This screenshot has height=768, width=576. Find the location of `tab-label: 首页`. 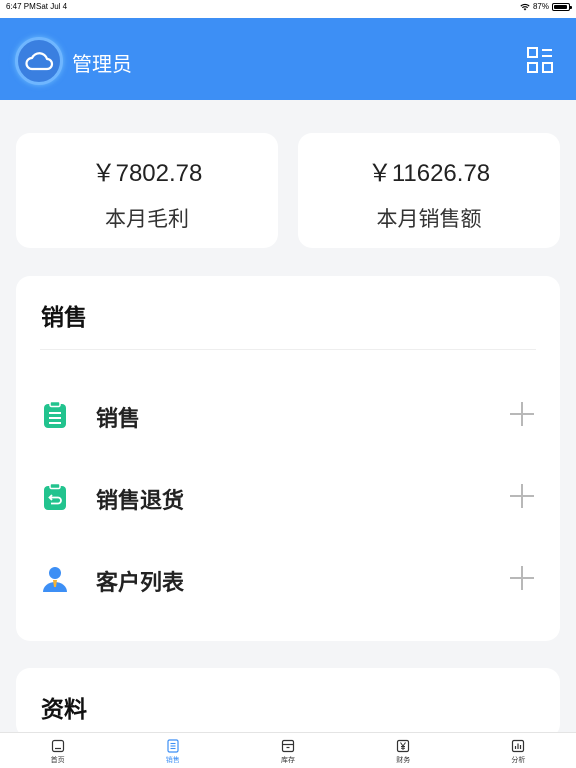

tab-label: 首页 is located at coordinates (57, 760).